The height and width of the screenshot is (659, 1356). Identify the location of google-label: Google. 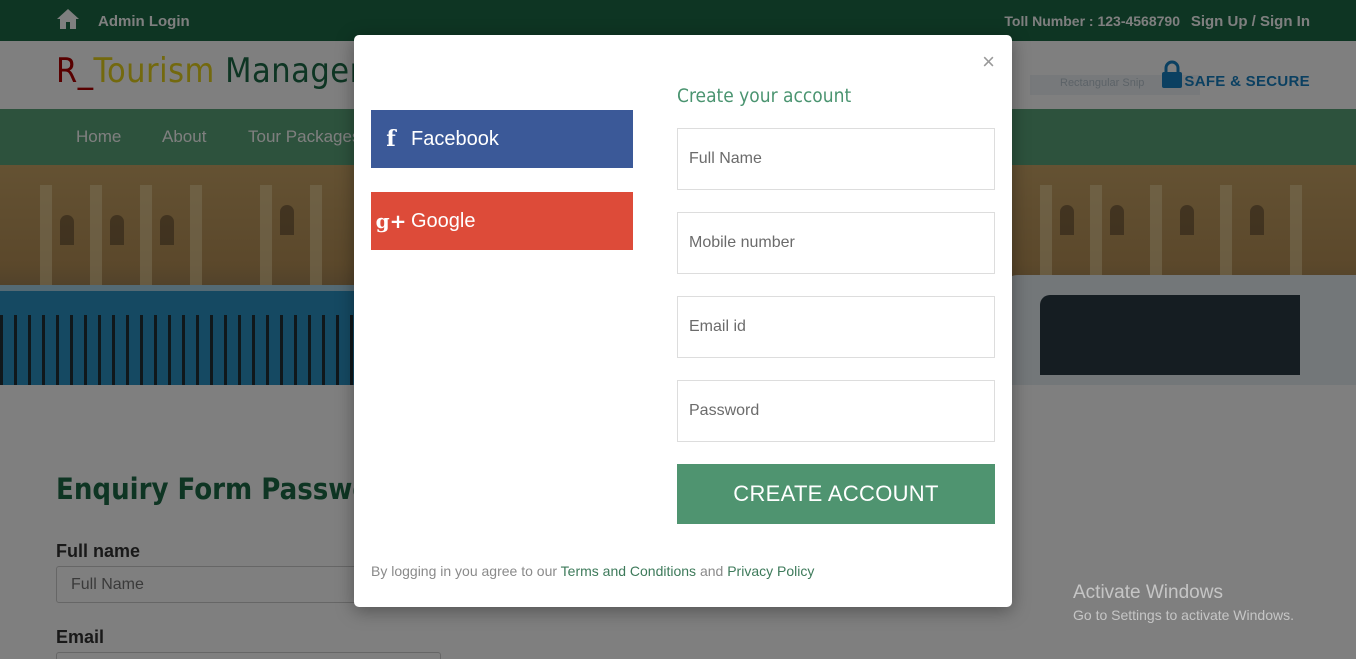
(443, 220).